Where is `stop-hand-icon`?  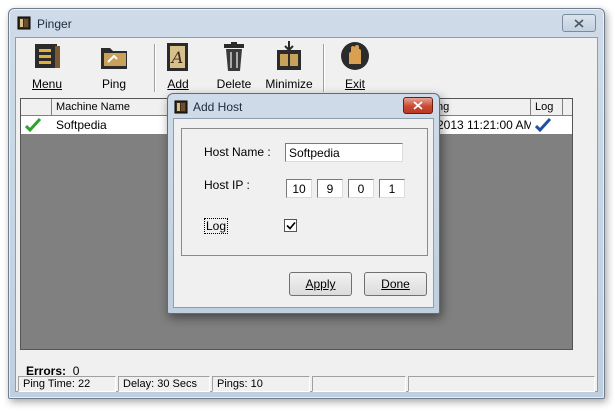 stop-hand-icon is located at coordinates (355, 56).